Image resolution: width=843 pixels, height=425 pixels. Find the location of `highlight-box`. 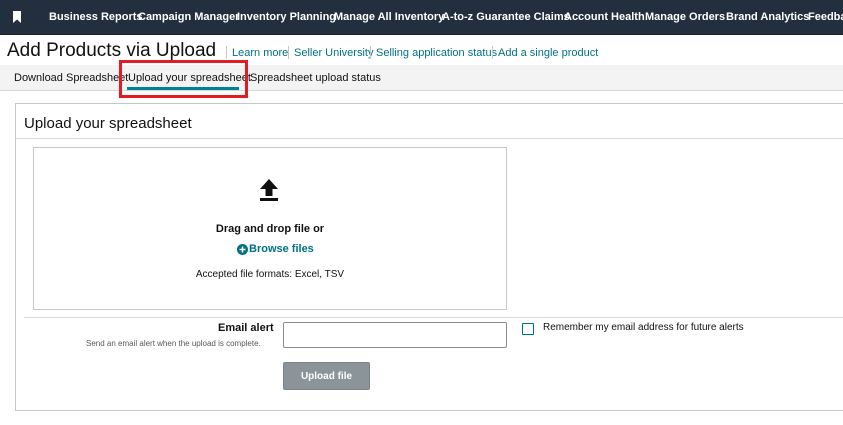

highlight-box is located at coordinates (183, 79).